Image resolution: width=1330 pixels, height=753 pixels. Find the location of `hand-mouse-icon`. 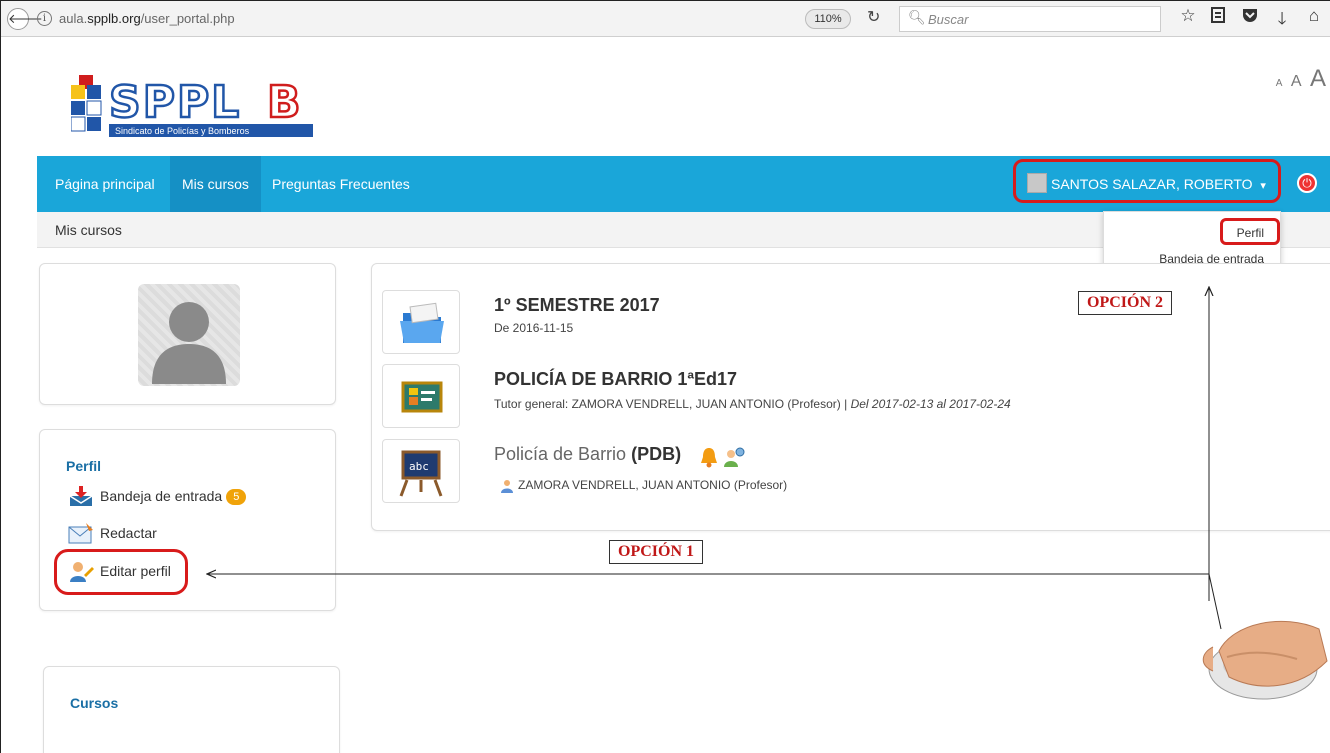

hand-mouse-icon is located at coordinates (1265, 660).